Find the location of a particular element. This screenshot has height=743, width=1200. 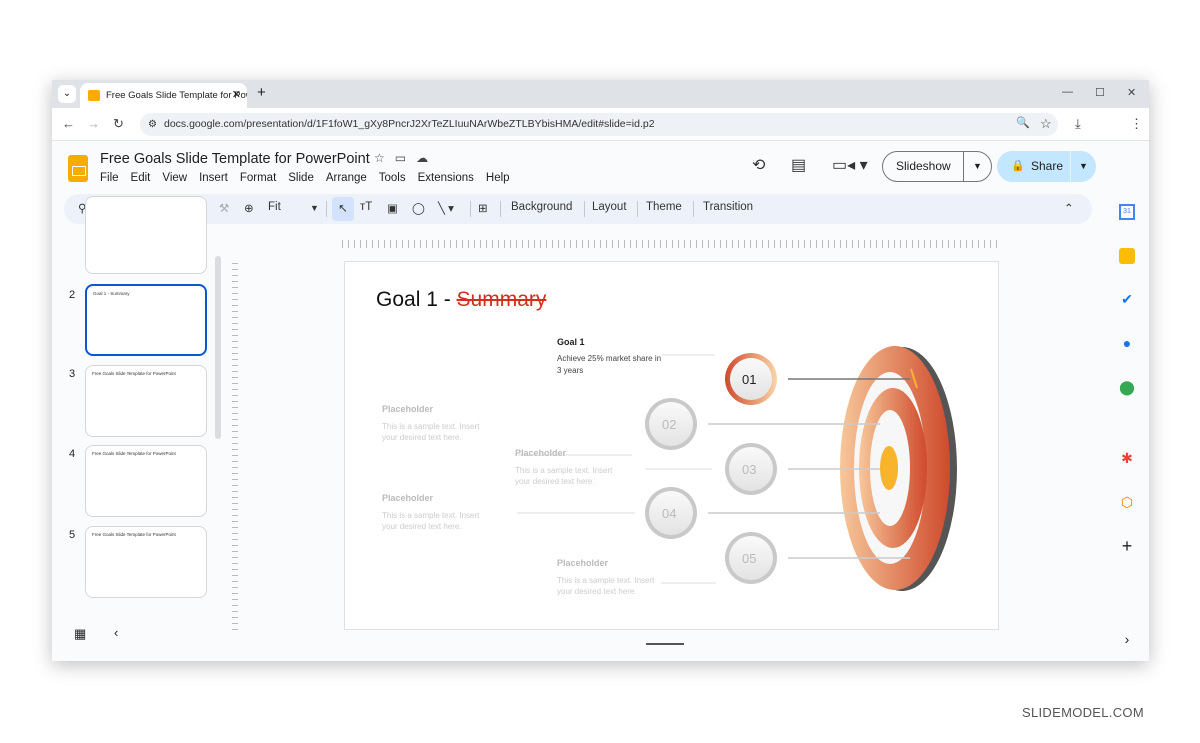

menu-tools: Tools is located at coordinates (392, 178).